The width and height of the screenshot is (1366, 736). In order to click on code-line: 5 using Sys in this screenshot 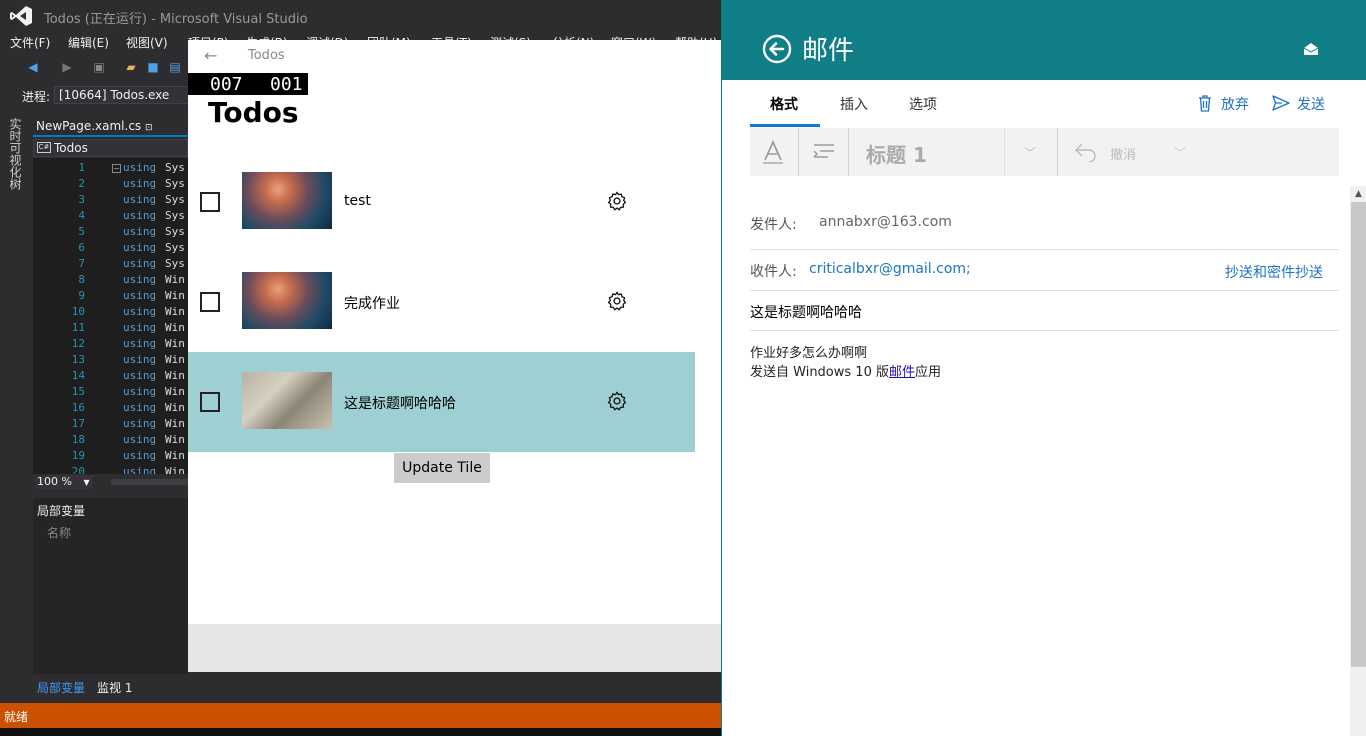, I will do `click(110, 232)`.